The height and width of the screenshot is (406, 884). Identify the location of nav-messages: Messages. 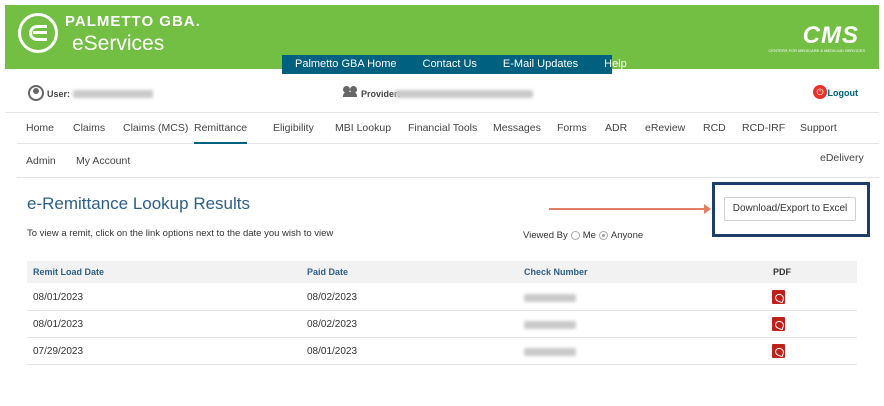
(517, 128).